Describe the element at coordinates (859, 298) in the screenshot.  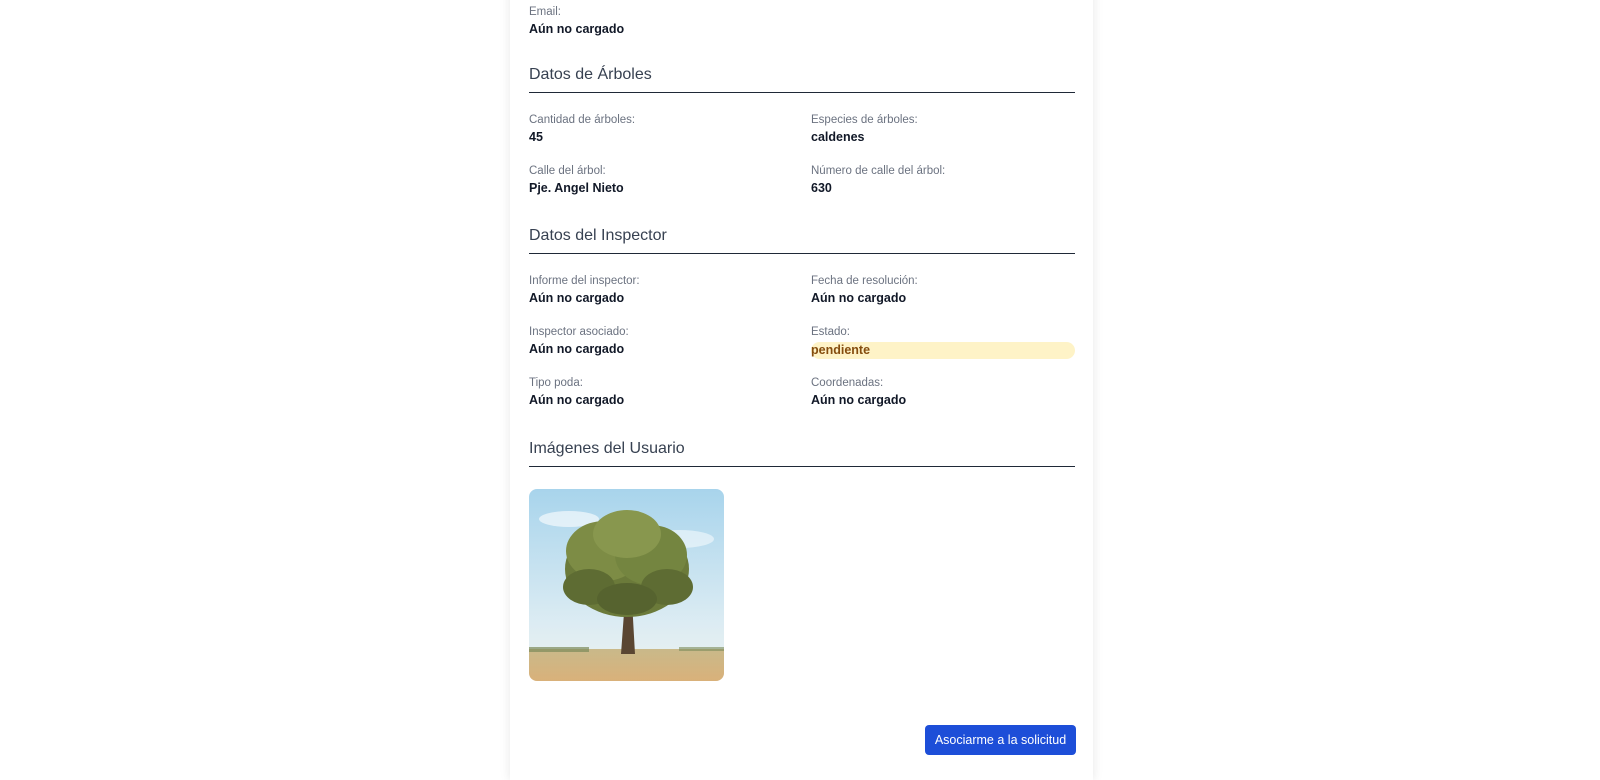
I see `resolution-date-value: Aún no cargado` at that location.